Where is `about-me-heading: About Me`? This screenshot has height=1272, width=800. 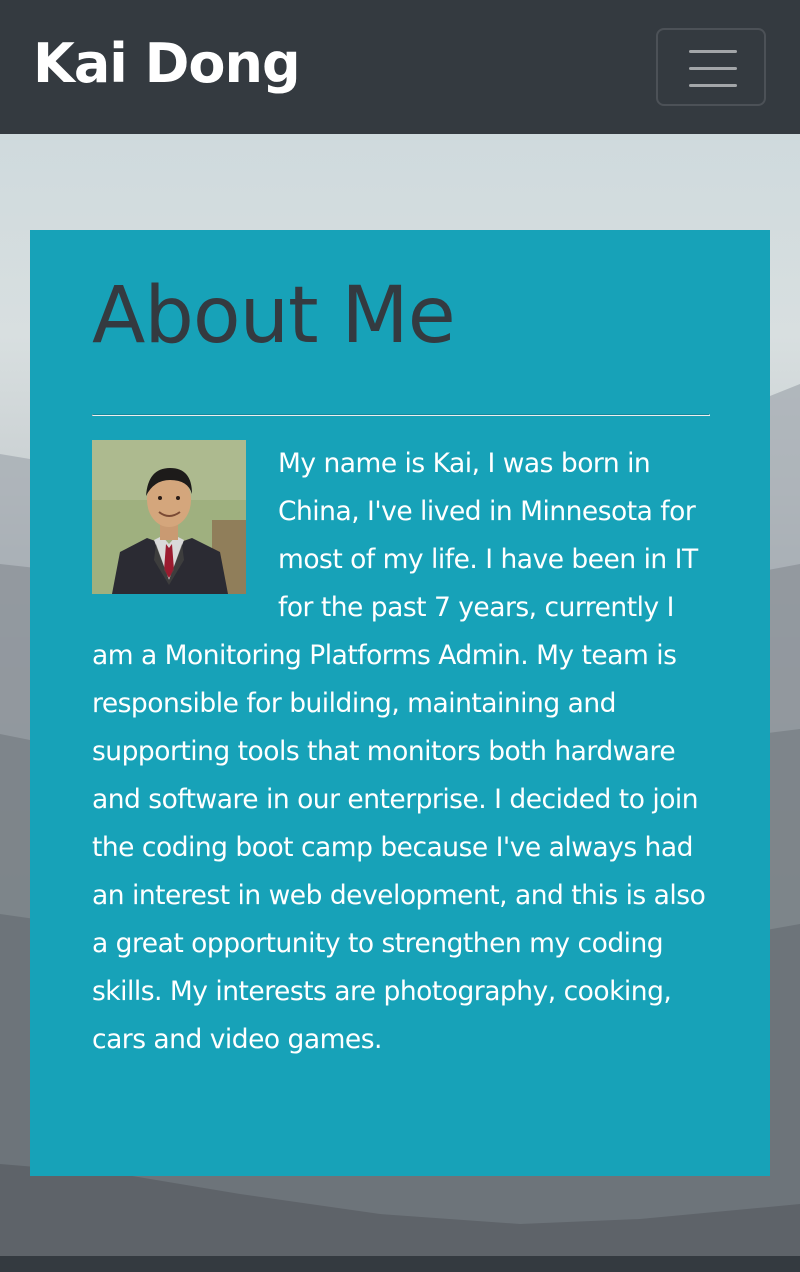
about-me-heading: About Me is located at coordinates (274, 316).